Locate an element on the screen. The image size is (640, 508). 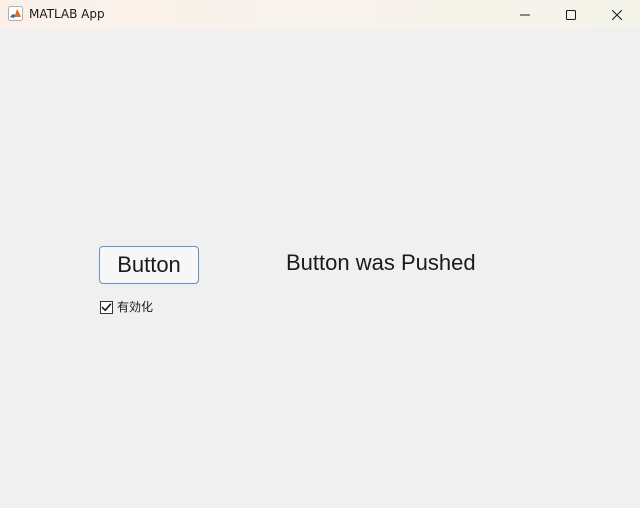
enable-checkbox-row: 有効化 is located at coordinates (126, 307).